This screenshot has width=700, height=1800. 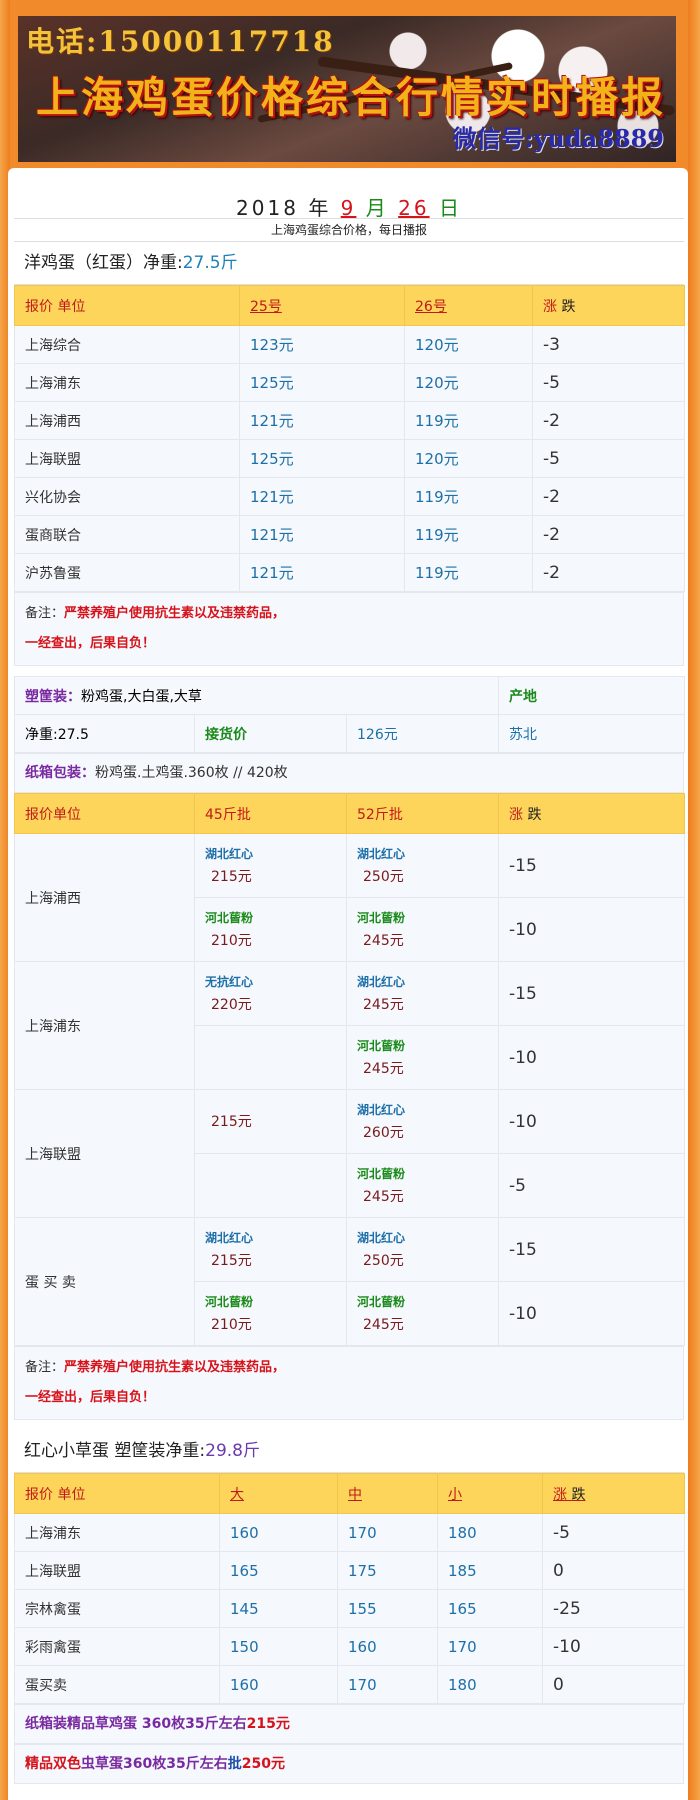 What do you see at coordinates (141, 696) in the screenshot?
I see `basket-text: 粉鸡蛋,大白蛋,大草` at bounding box center [141, 696].